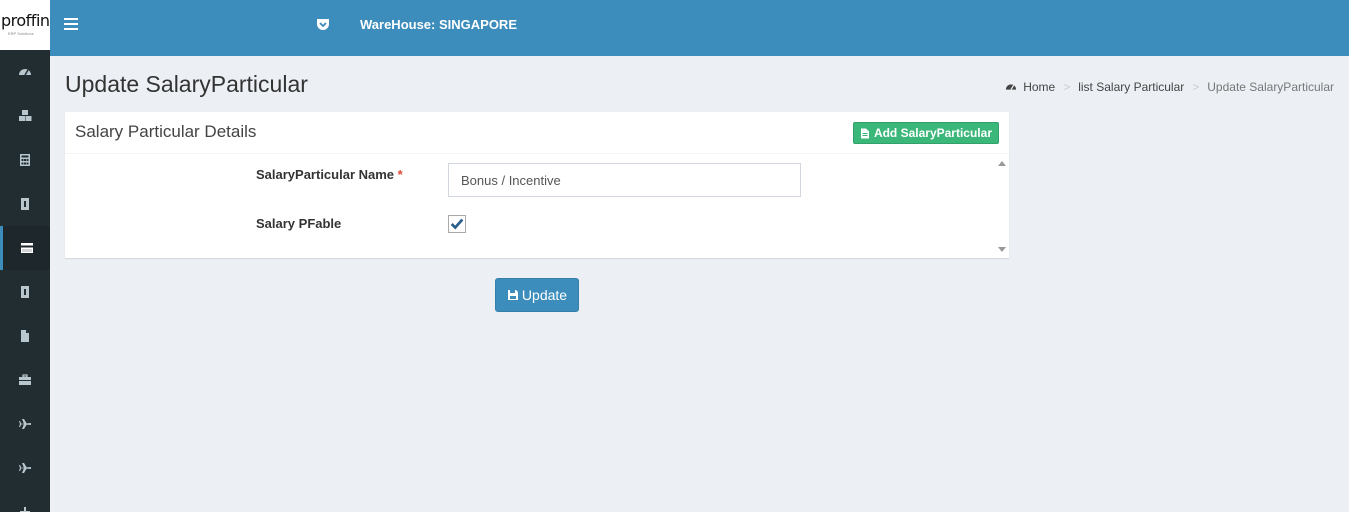 Image resolution: width=1349 pixels, height=512 pixels. What do you see at coordinates (25, 509) in the screenshot?
I see `plus-icon` at bounding box center [25, 509].